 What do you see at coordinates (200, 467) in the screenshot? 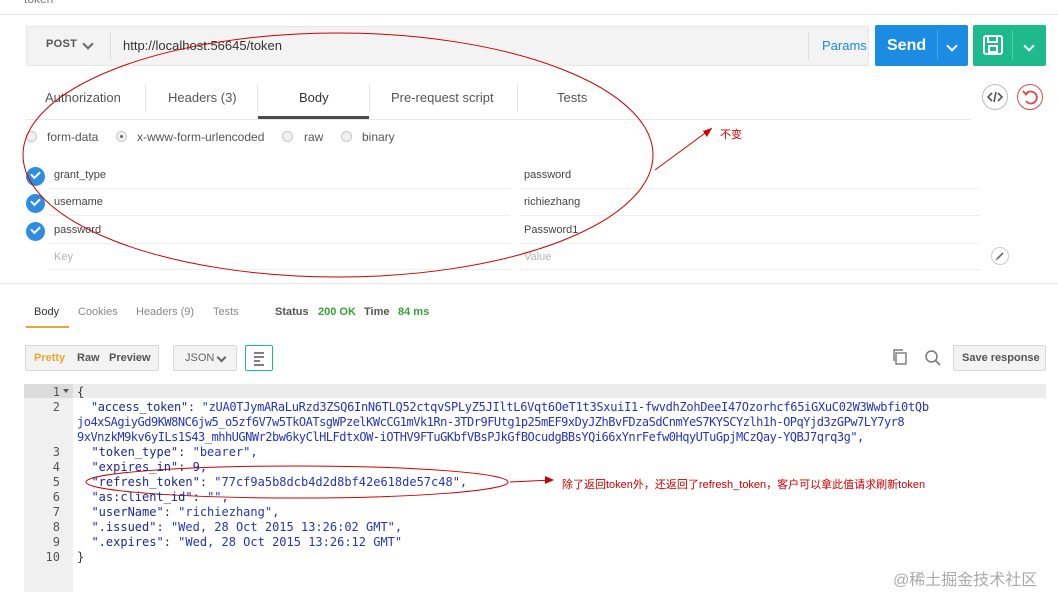
I see `json-number: 9,` at bounding box center [200, 467].